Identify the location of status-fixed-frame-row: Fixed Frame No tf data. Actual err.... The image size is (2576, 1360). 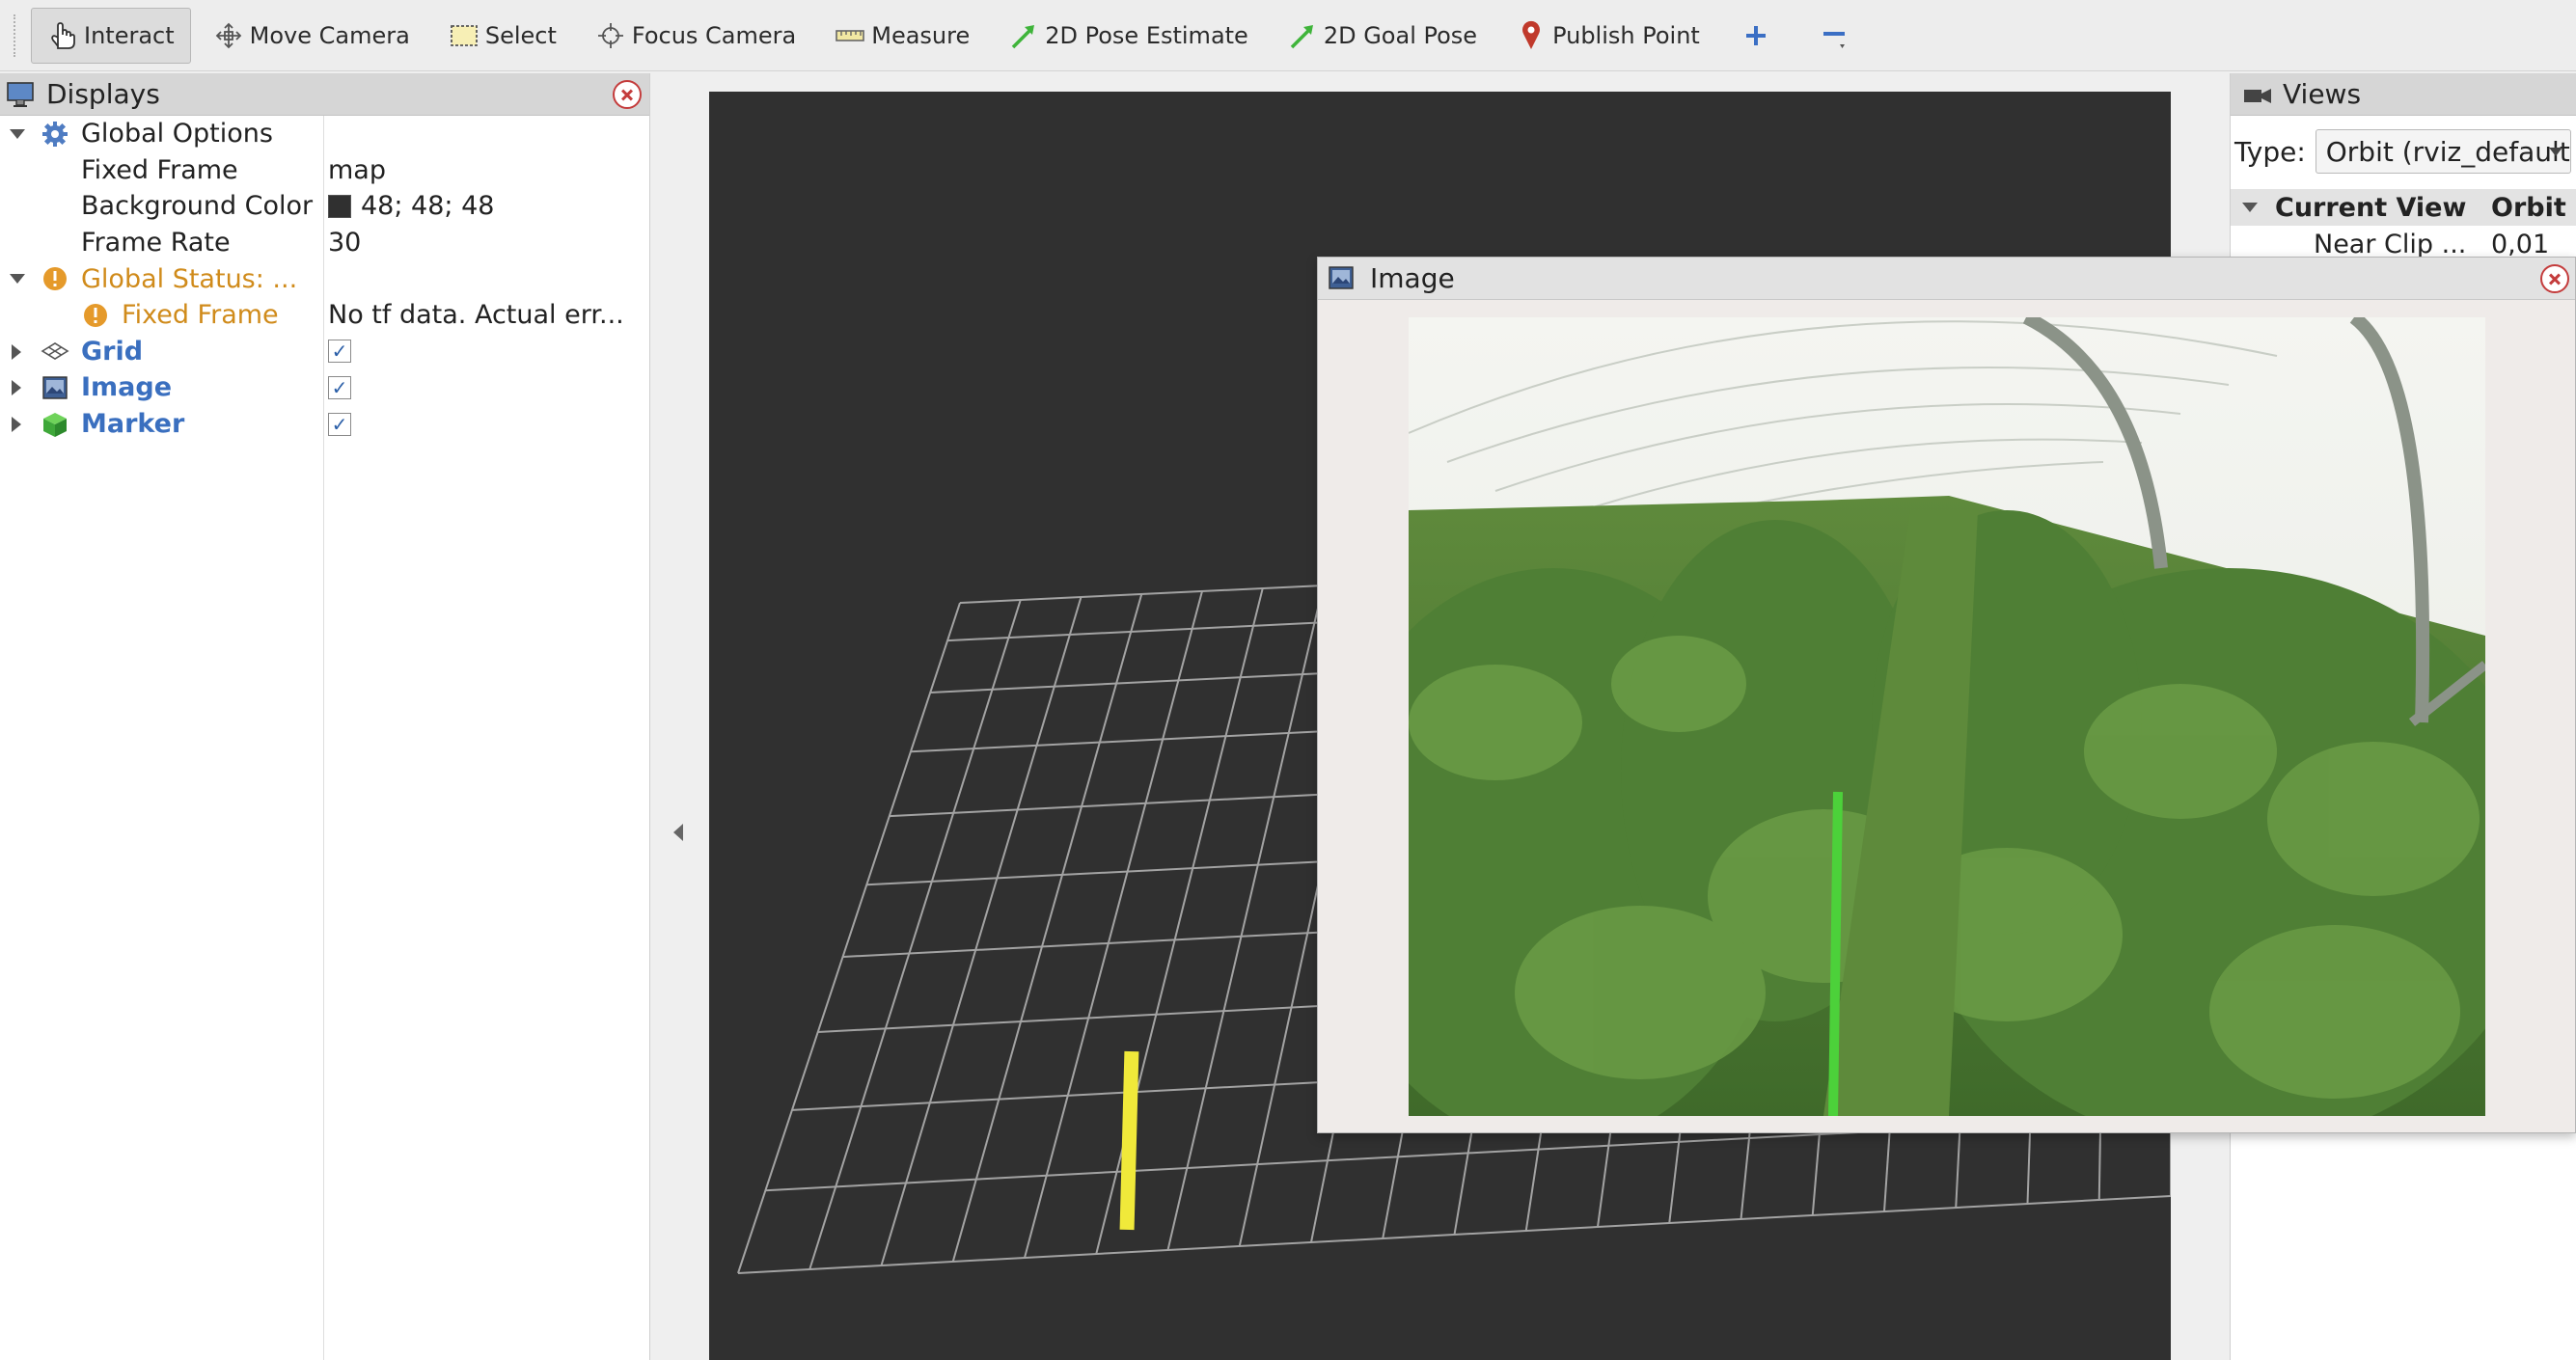
(324, 315).